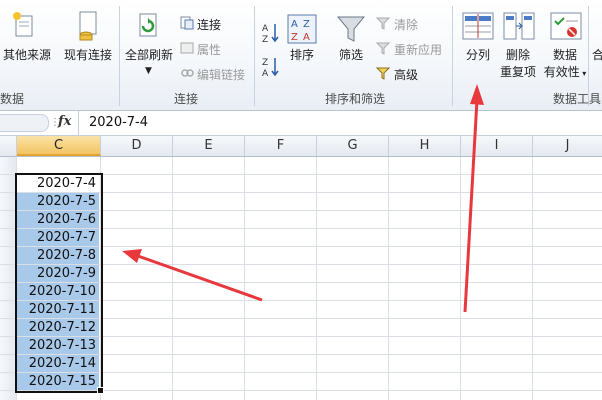 The width and height of the screenshot is (602, 400). Describe the element at coordinates (565, 64) in the screenshot. I see `data-validation-button: 数据 有效性 ▾` at that location.